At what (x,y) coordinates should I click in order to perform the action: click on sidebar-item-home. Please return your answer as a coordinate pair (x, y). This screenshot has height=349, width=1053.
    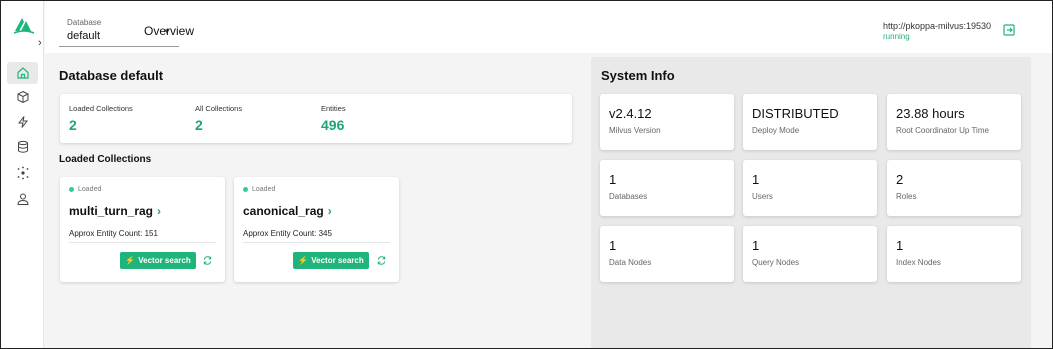
    Looking at the image, I should click on (22, 73).